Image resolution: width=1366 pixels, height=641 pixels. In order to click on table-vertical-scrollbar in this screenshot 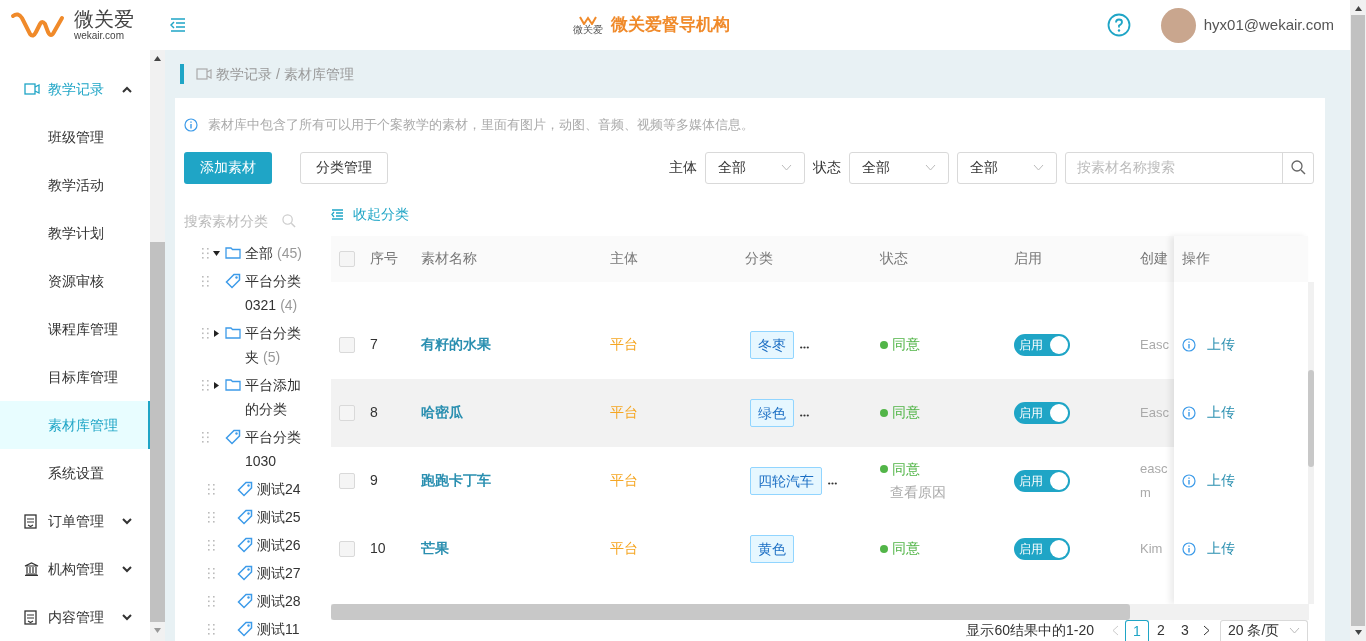, I will do `click(1311, 442)`.